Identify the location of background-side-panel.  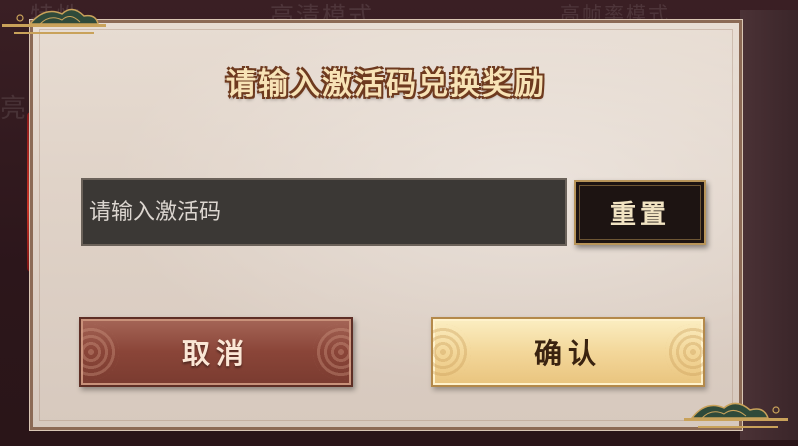
(769, 225).